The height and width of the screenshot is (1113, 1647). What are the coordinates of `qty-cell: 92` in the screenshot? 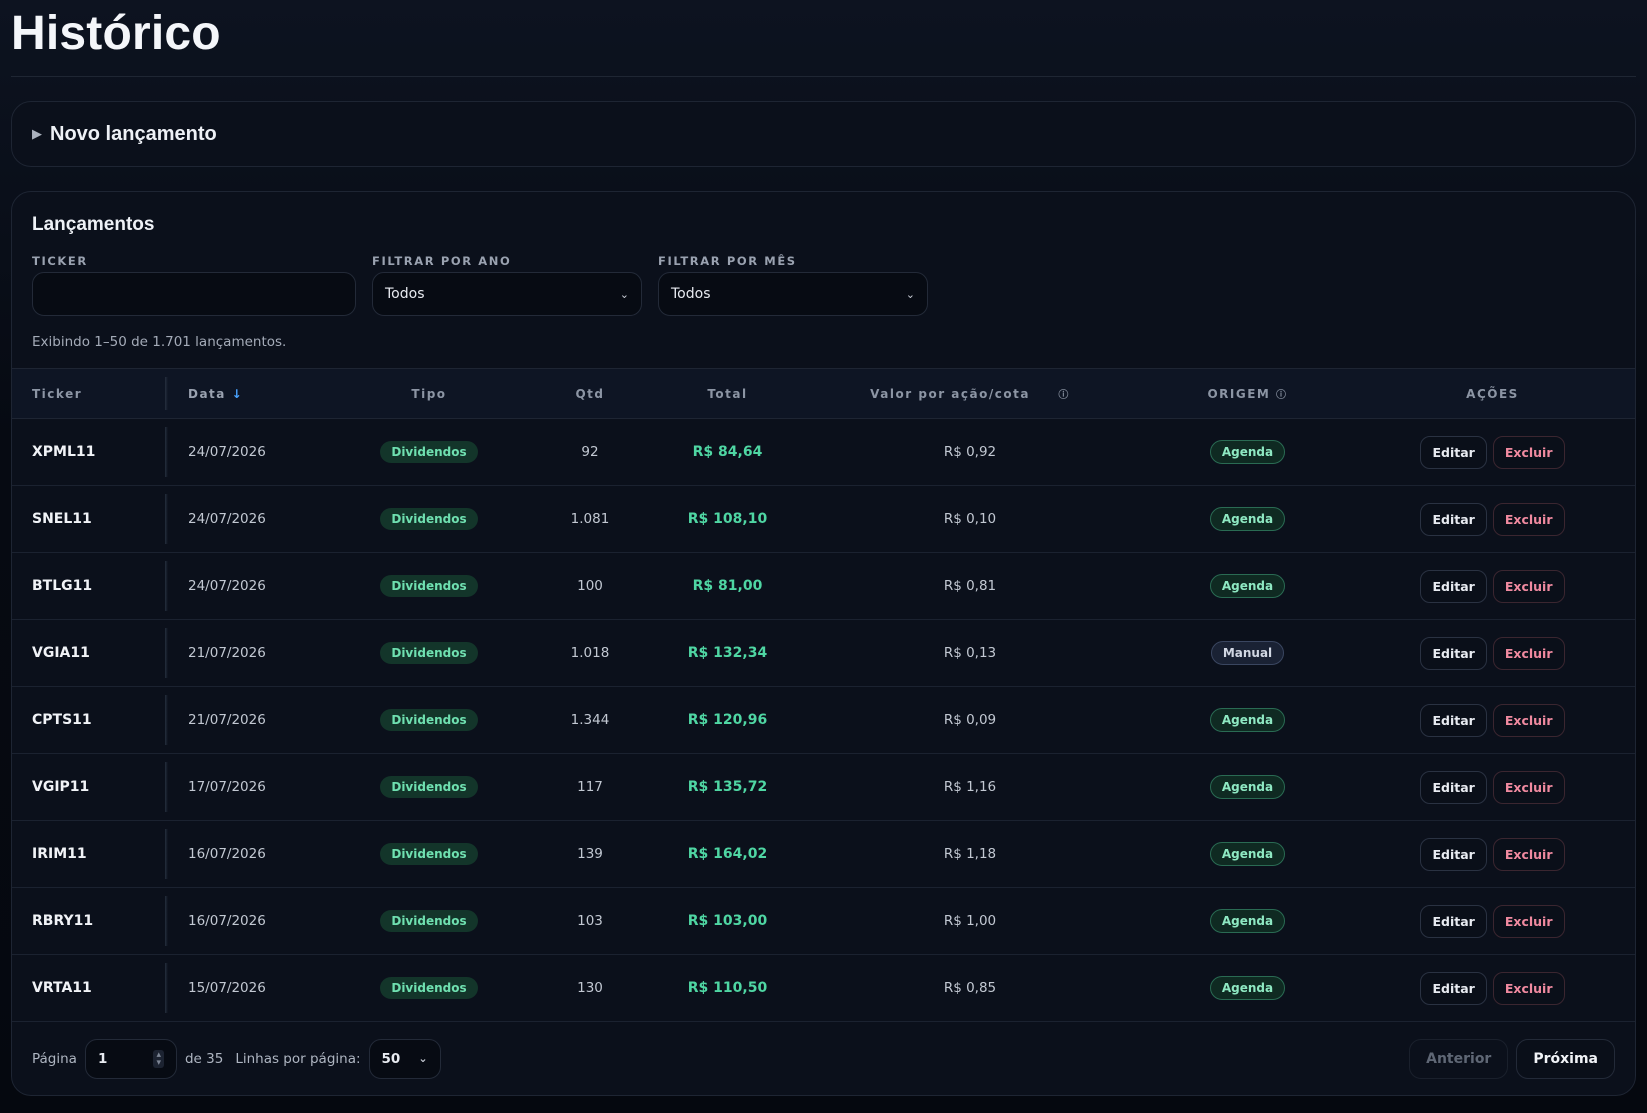 It's located at (590, 452).